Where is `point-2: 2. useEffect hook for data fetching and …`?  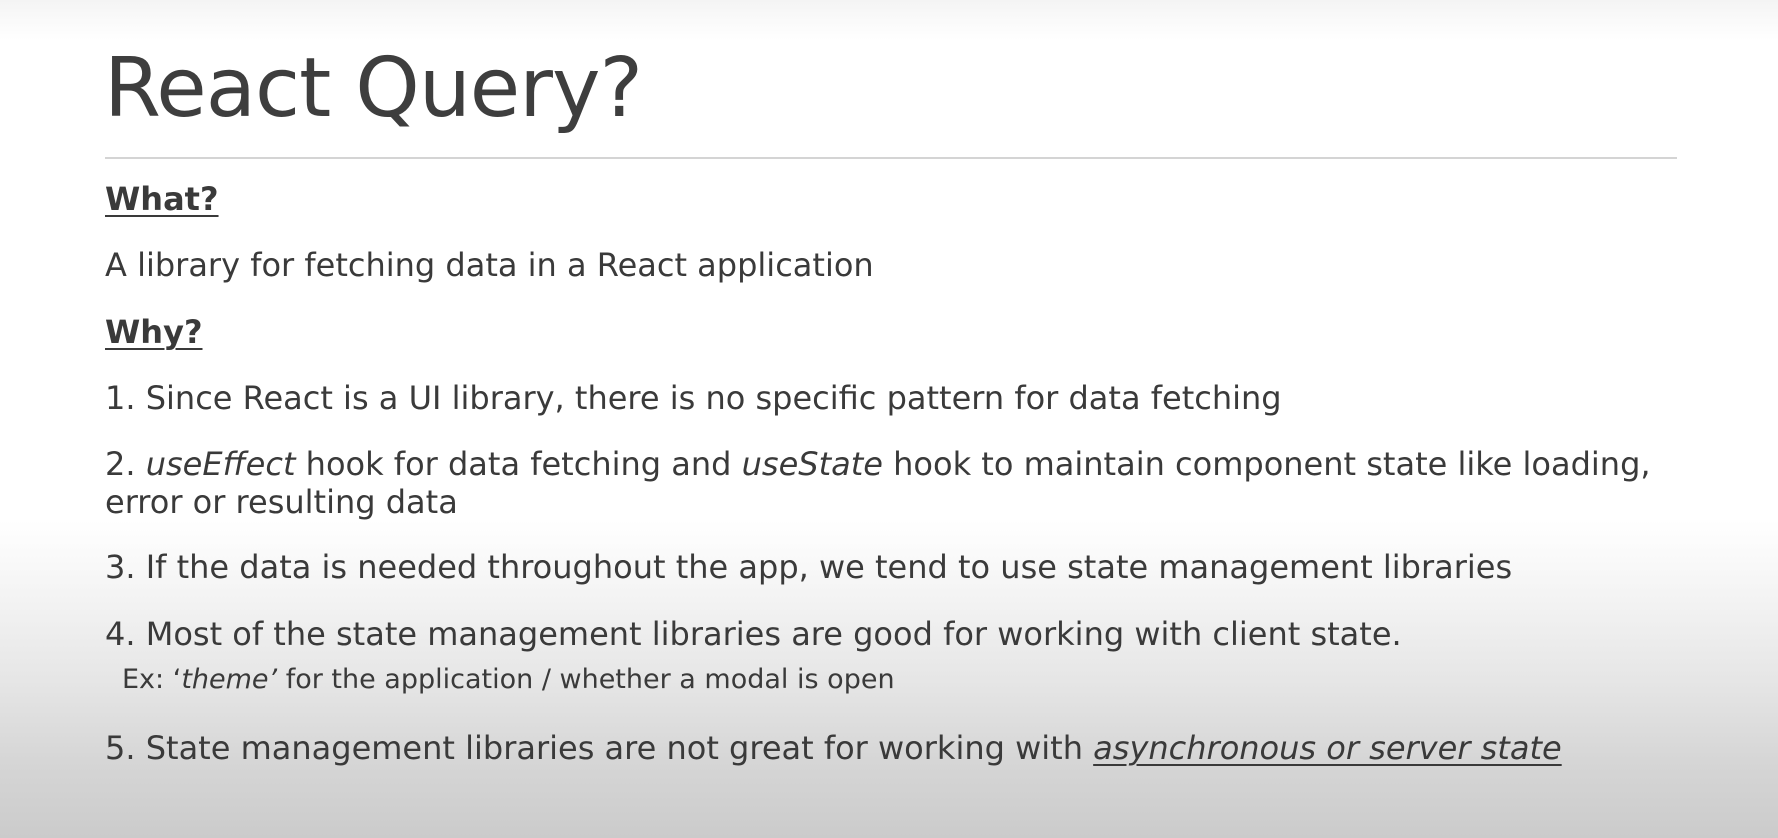 point-2: 2. useEffect hook for data fetching and … is located at coordinates (878, 464).